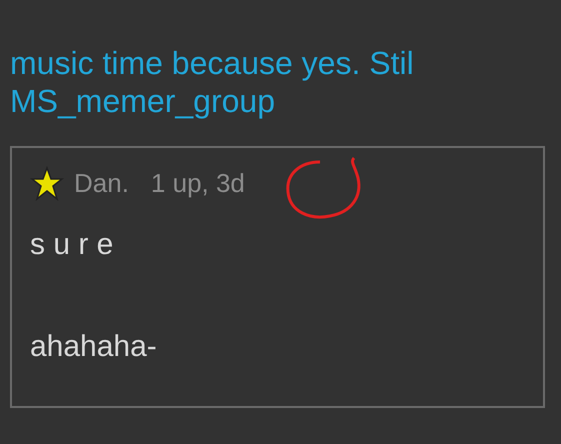  What do you see at coordinates (93, 347) in the screenshot?
I see `comment-text: ahahaha-` at bounding box center [93, 347].